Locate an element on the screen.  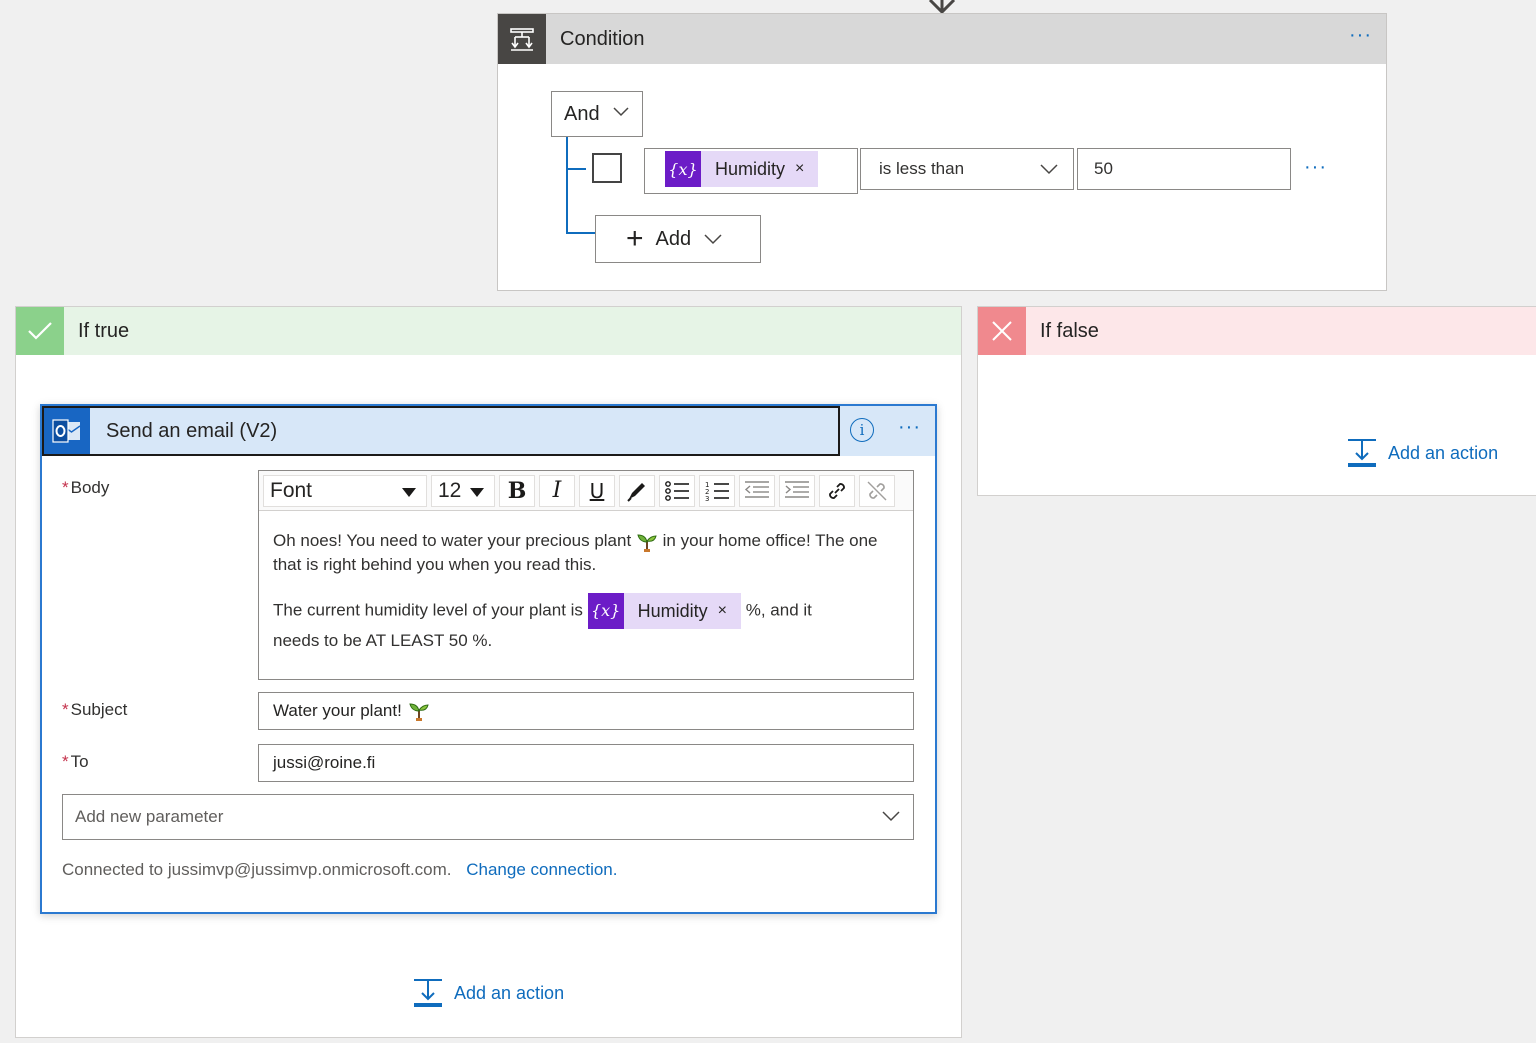
numbered-list-button: 1 2 3 is located at coordinates (717, 490).